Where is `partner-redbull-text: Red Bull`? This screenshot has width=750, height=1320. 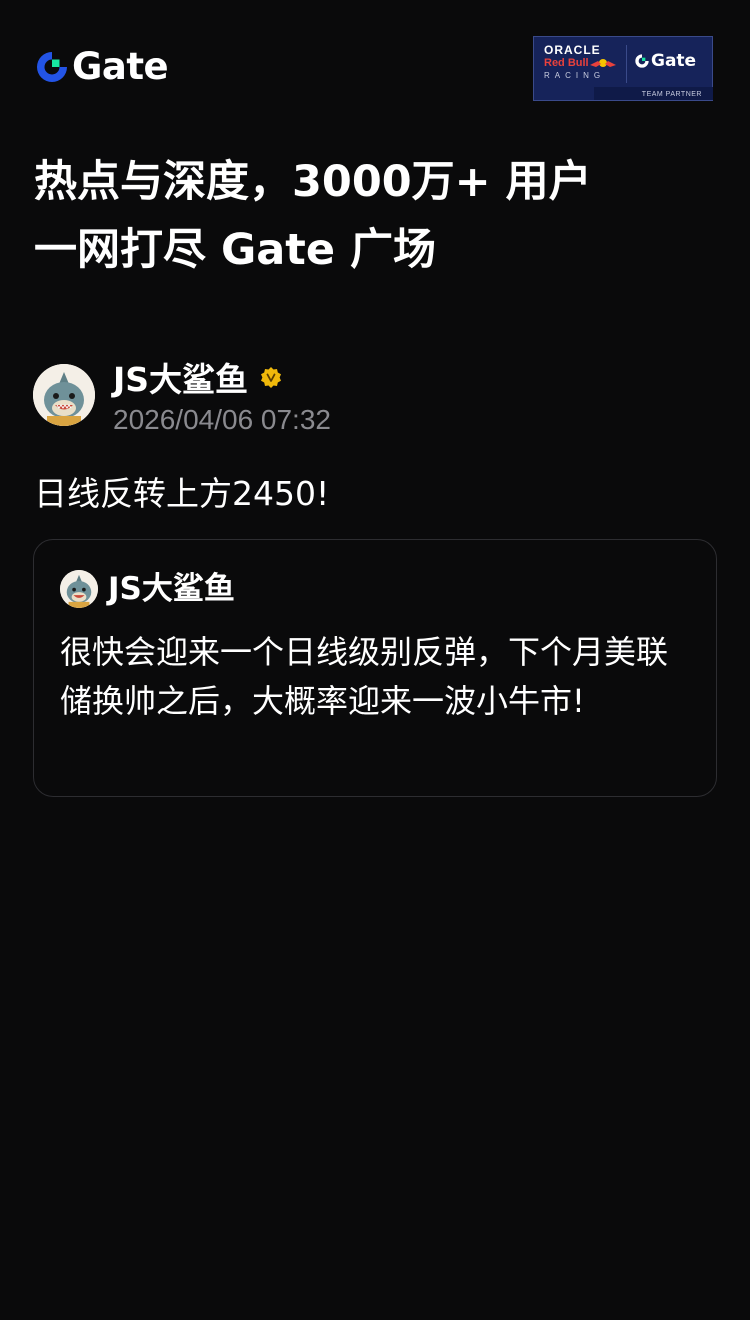
partner-redbull-text: Red Bull is located at coordinates (566, 63).